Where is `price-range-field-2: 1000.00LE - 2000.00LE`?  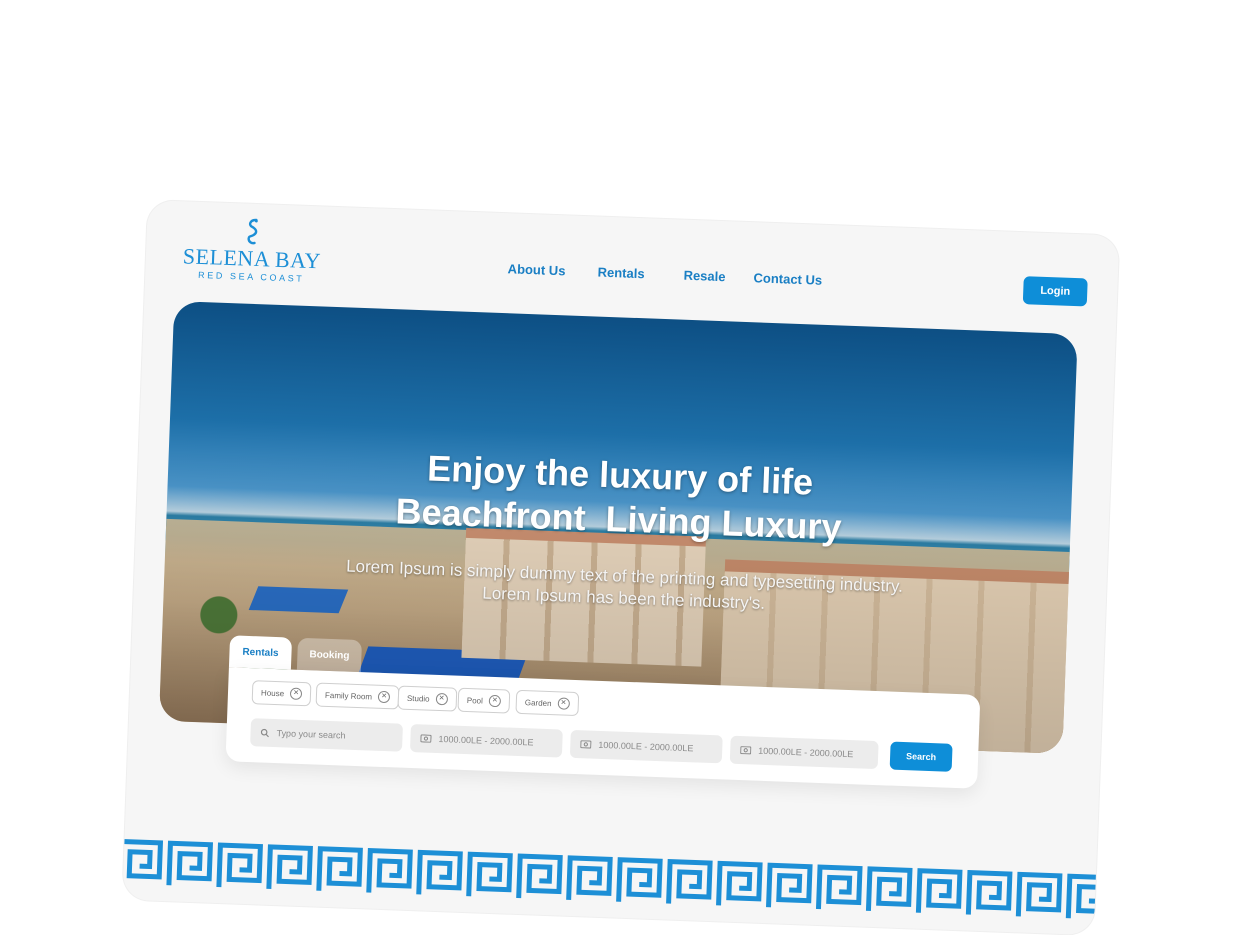 price-range-field-2: 1000.00LE - 2000.00LE is located at coordinates (646, 746).